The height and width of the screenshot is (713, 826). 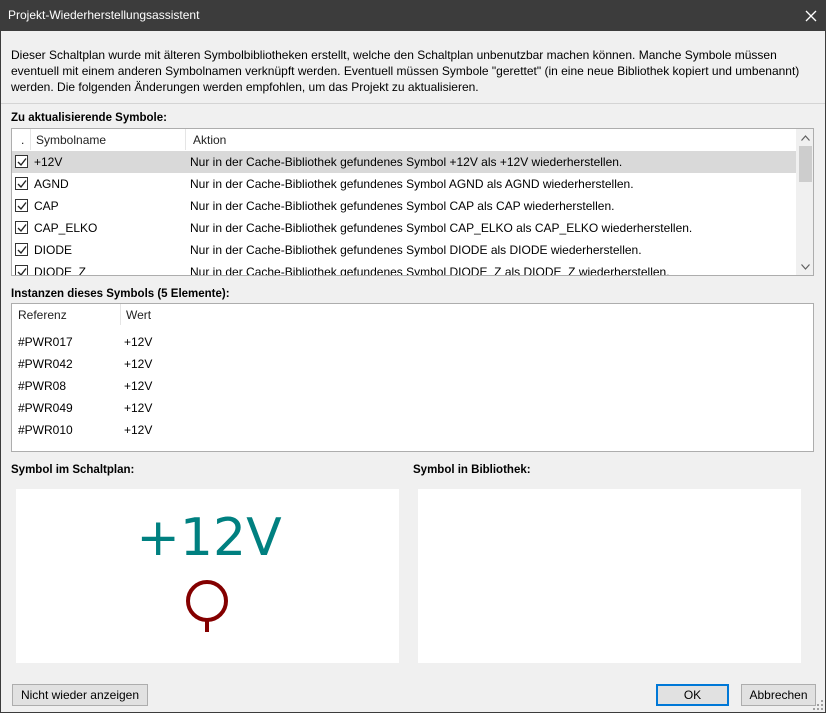 I want to click on chevron-up-icon, so click(x=805, y=137).